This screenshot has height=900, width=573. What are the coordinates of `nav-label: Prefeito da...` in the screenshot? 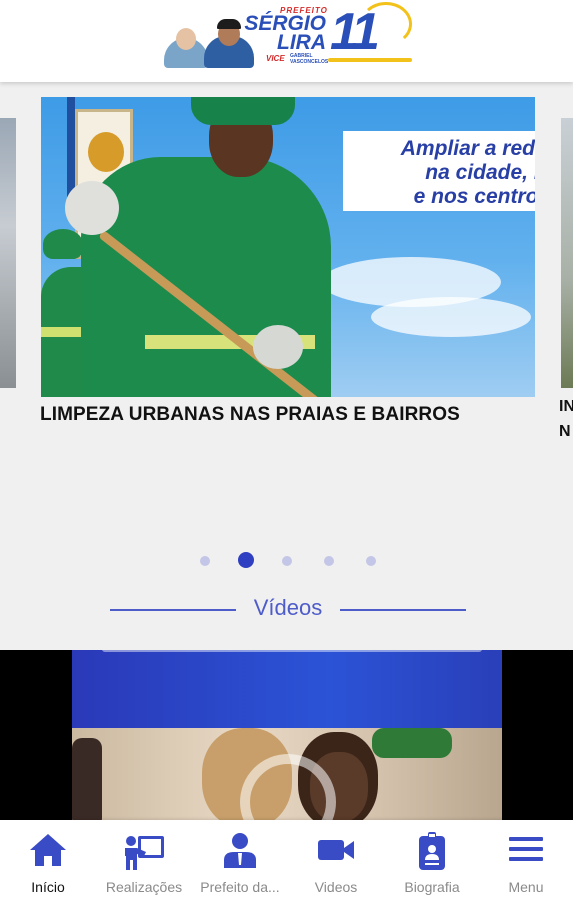 It's located at (240, 887).